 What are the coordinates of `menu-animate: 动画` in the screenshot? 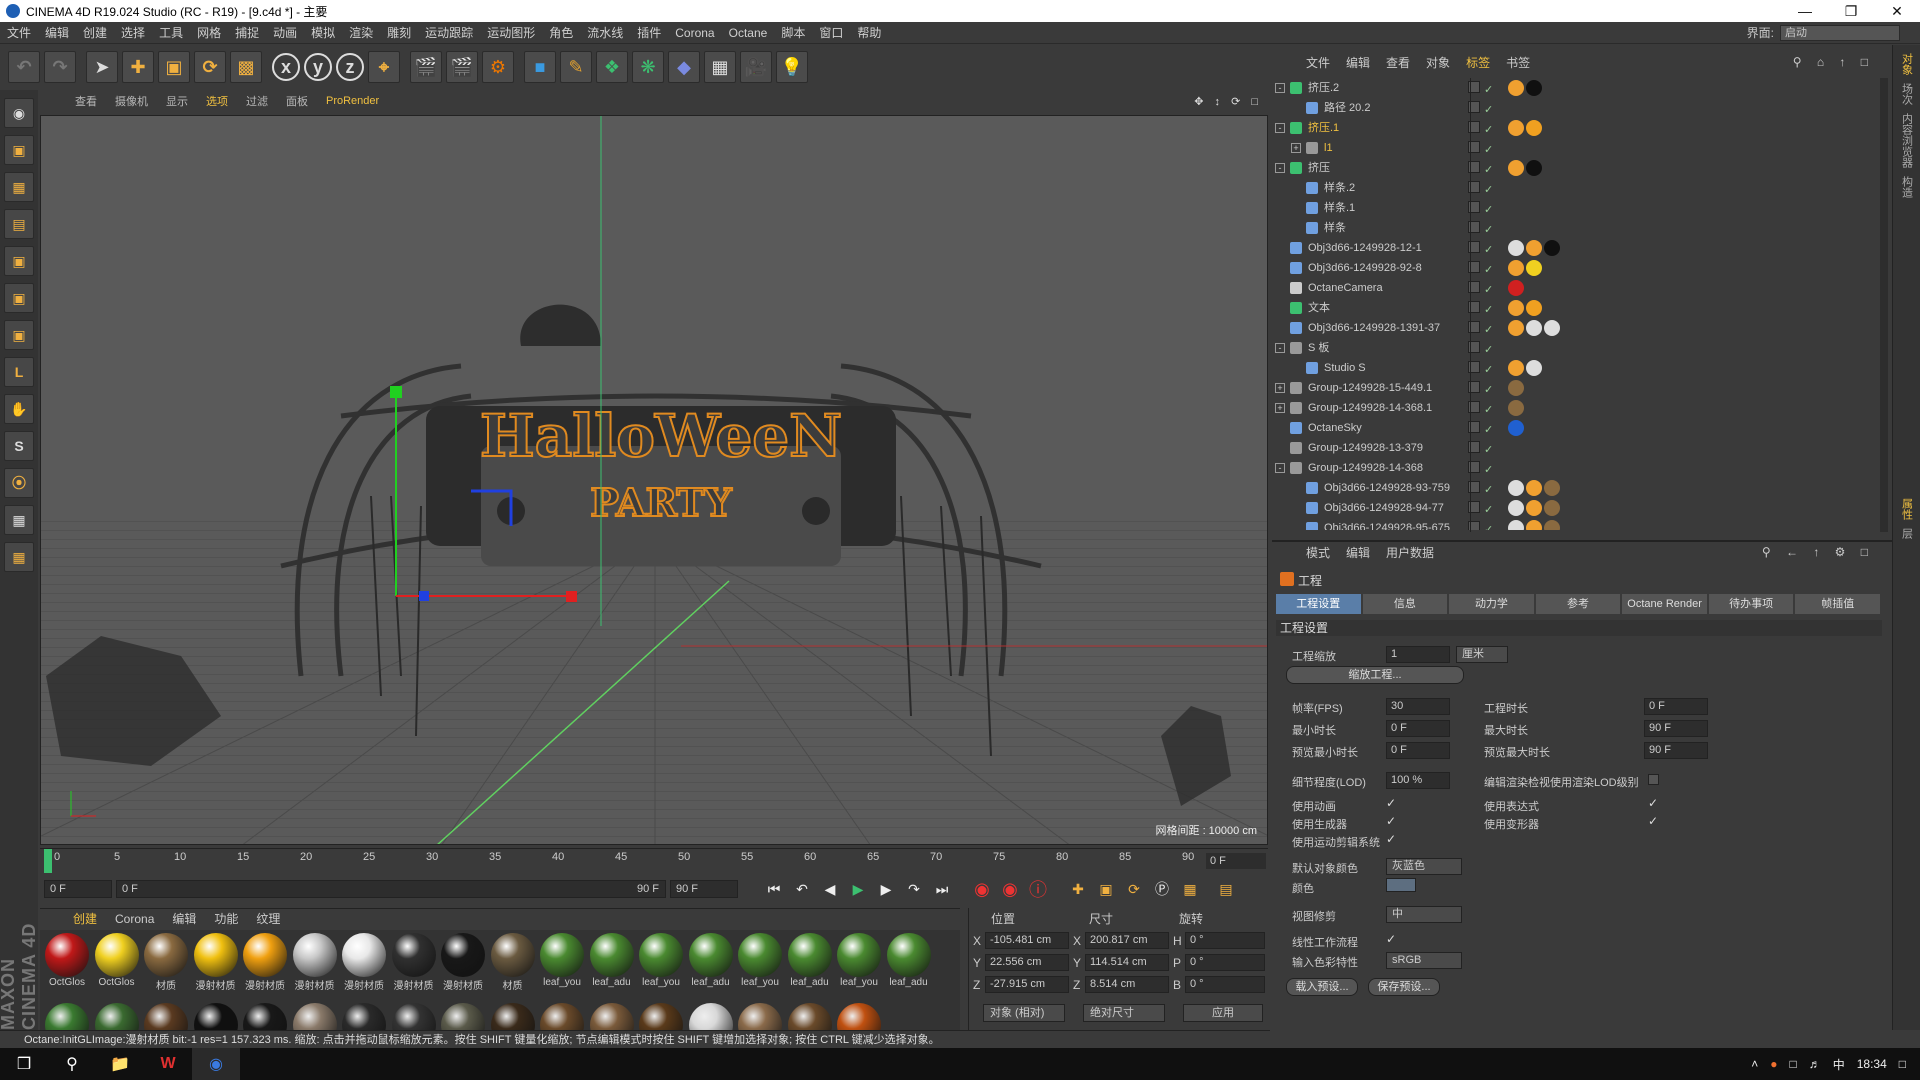 It's located at (285, 32).